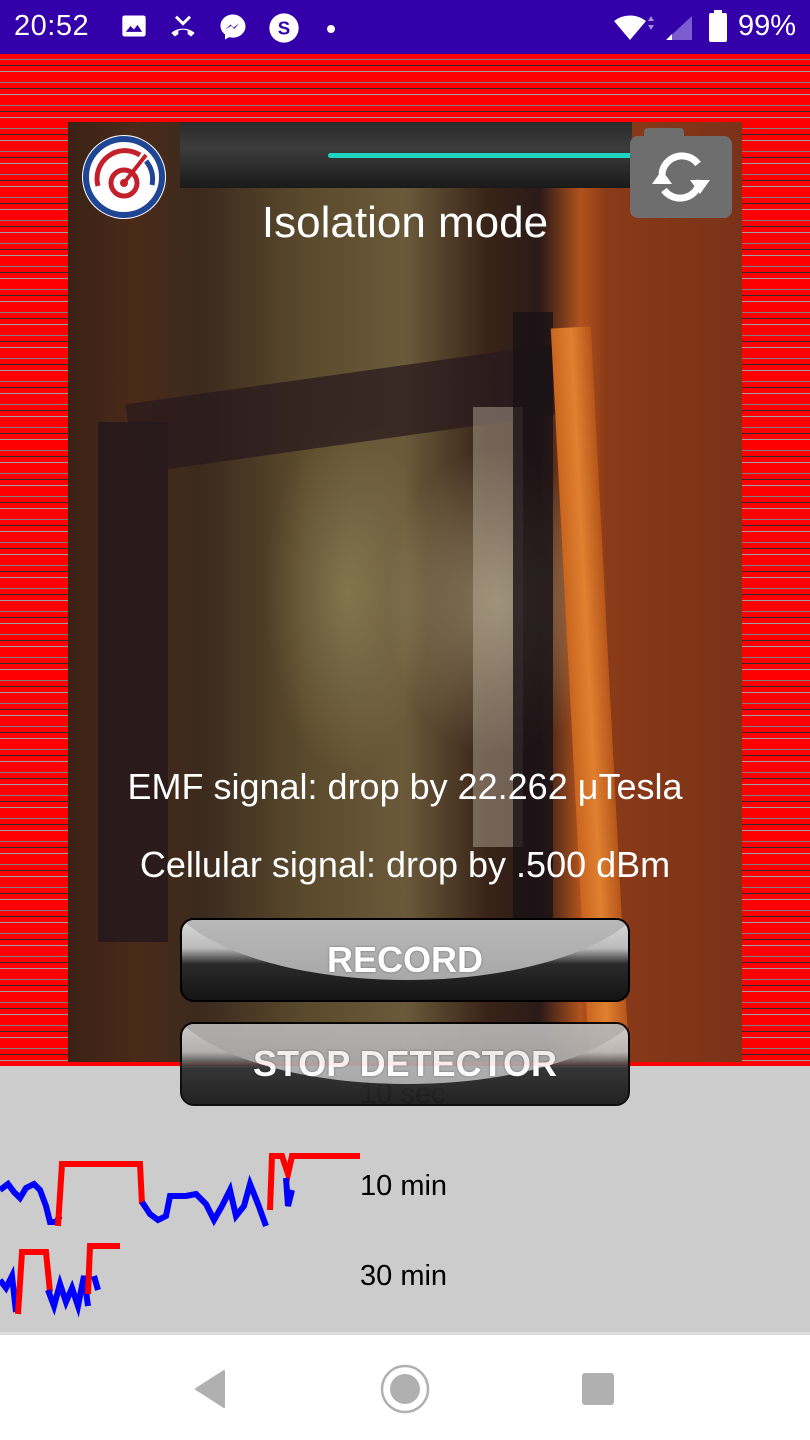  What do you see at coordinates (405, 786) in the screenshot?
I see `emf-signal-readout: EMF signal: drop by 22.262 μTesla` at bounding box center [405, 786].